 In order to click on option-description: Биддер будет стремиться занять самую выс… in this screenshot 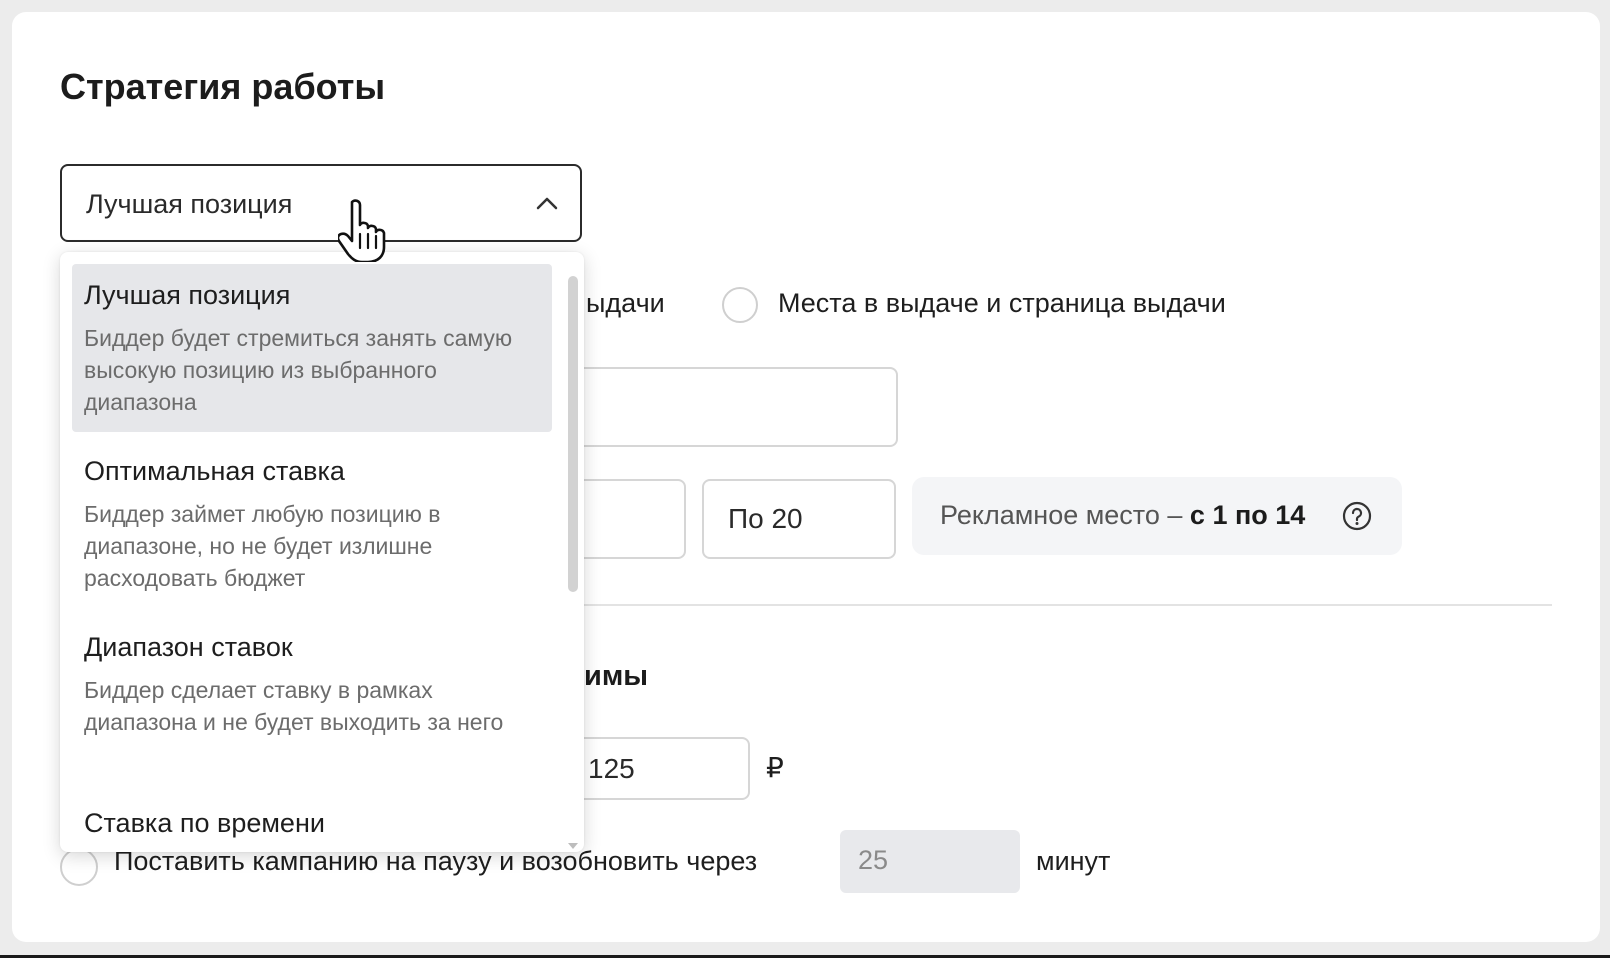, I will do `click(298, 370)`.